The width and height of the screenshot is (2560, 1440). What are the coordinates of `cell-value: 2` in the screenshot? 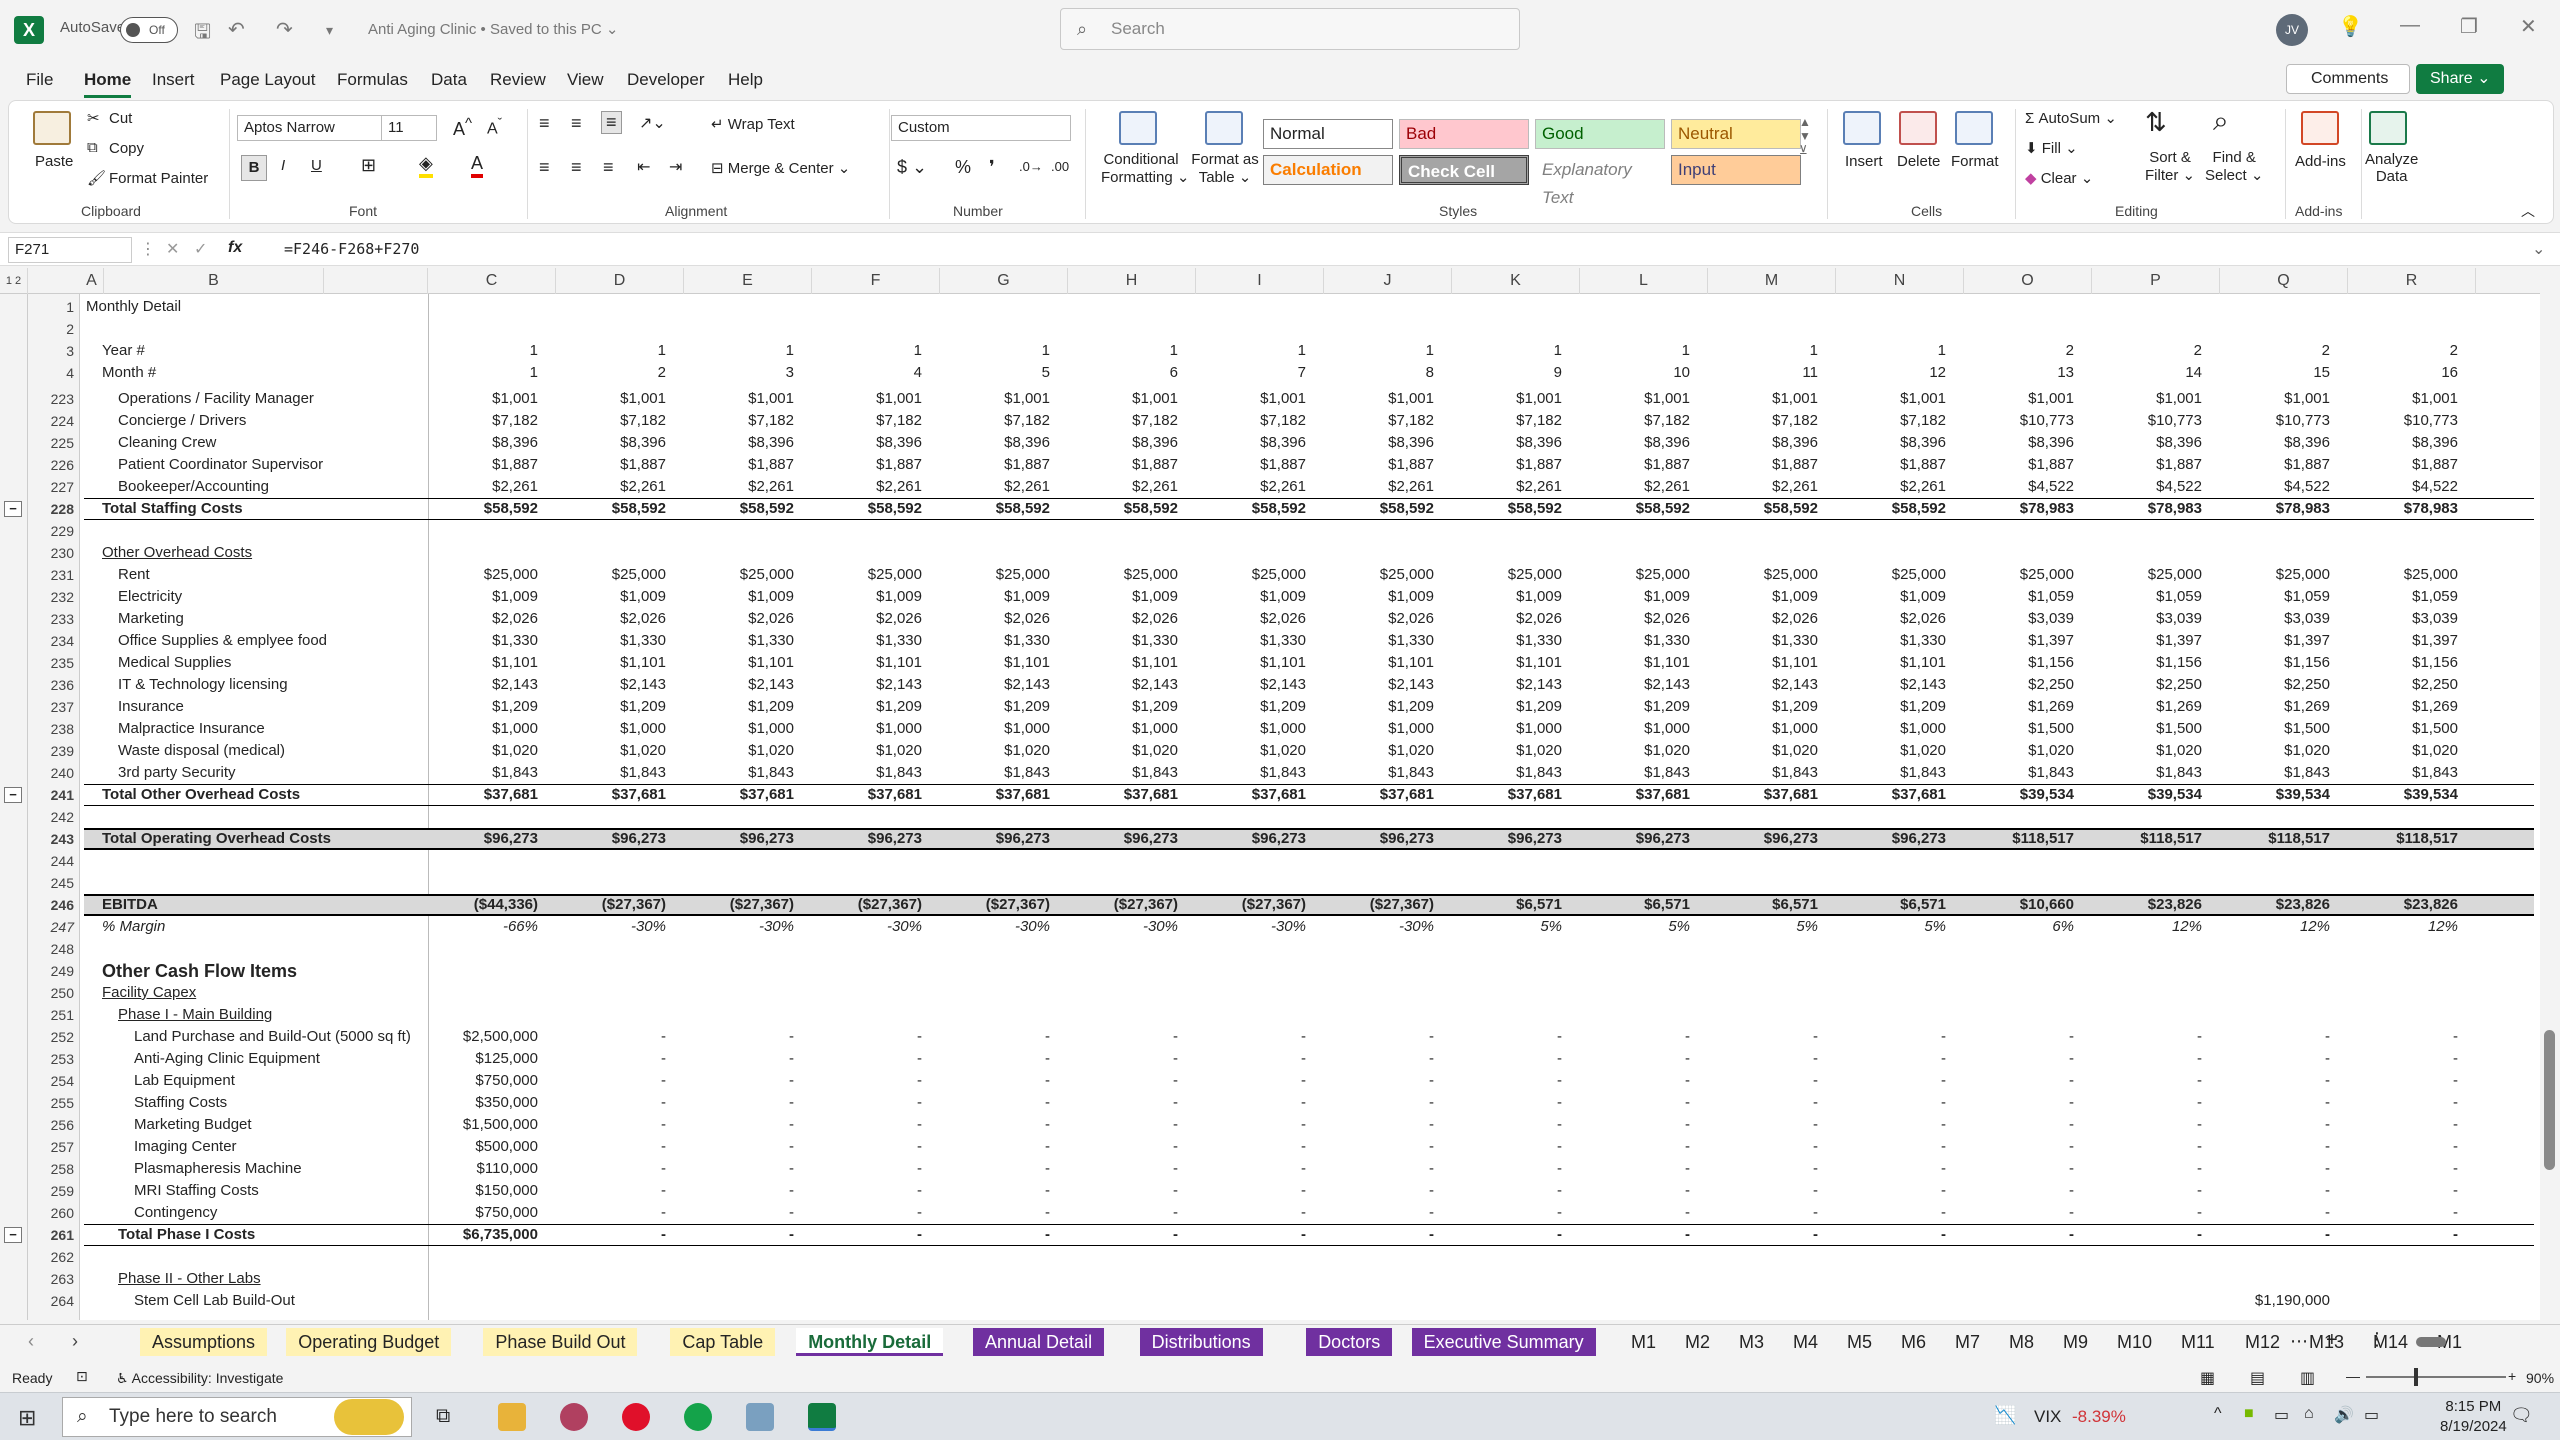 It's located at (2138, 351).